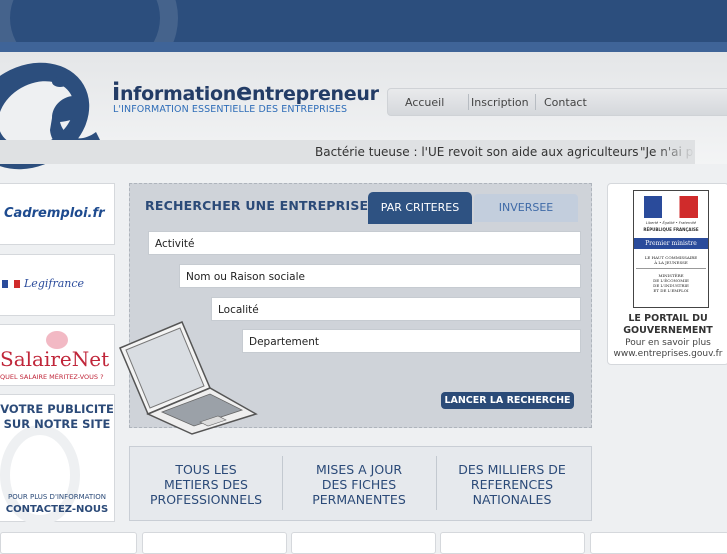 This screenshot has height=554, width=727. What do you see at coordinates (411, 341) in the screenshot?
I see `departement-field: Departement` at bounding box center [411, 341].